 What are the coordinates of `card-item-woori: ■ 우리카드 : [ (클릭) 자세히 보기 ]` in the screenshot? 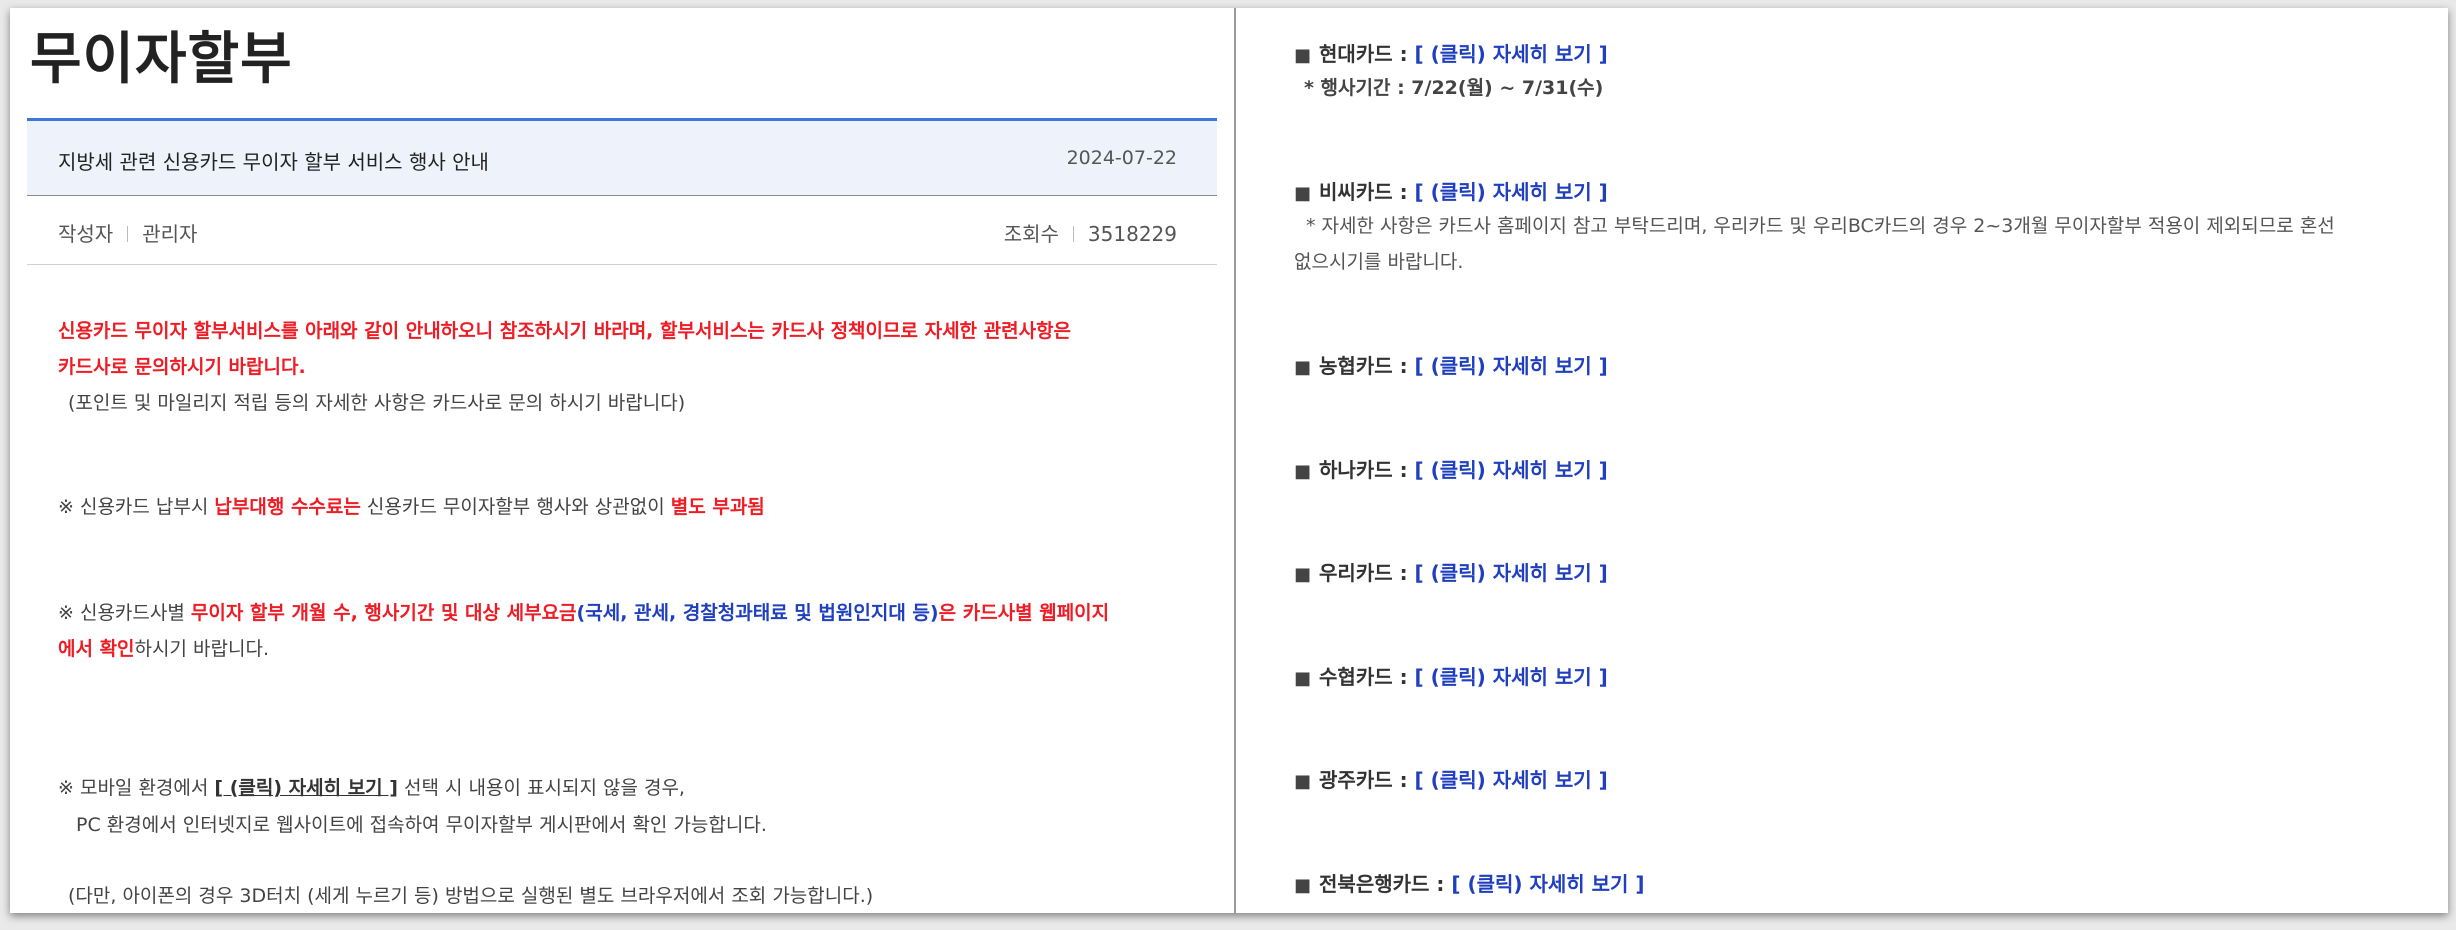 It's located at (1451, 573).